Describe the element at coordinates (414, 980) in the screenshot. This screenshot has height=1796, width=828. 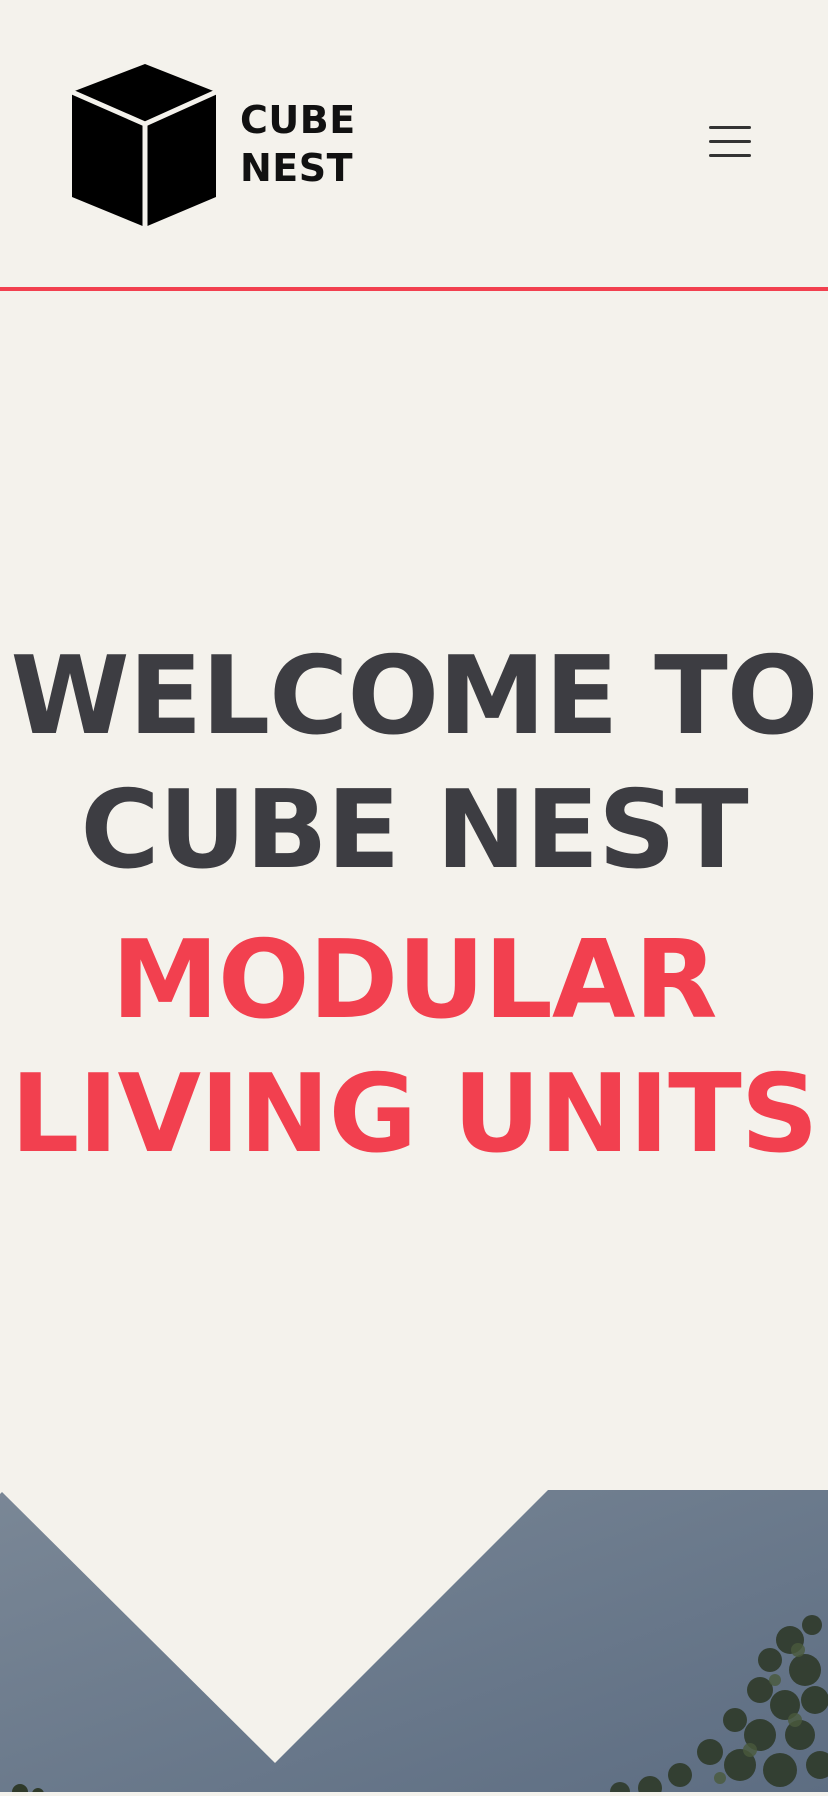
I see `hero-line-modular: MODULAR` at that location.